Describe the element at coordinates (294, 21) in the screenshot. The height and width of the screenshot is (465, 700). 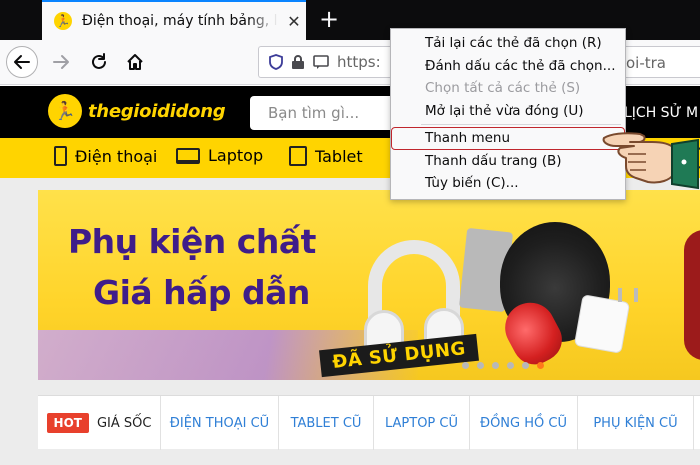
I see `tab-close-icon: ✕` at that location.